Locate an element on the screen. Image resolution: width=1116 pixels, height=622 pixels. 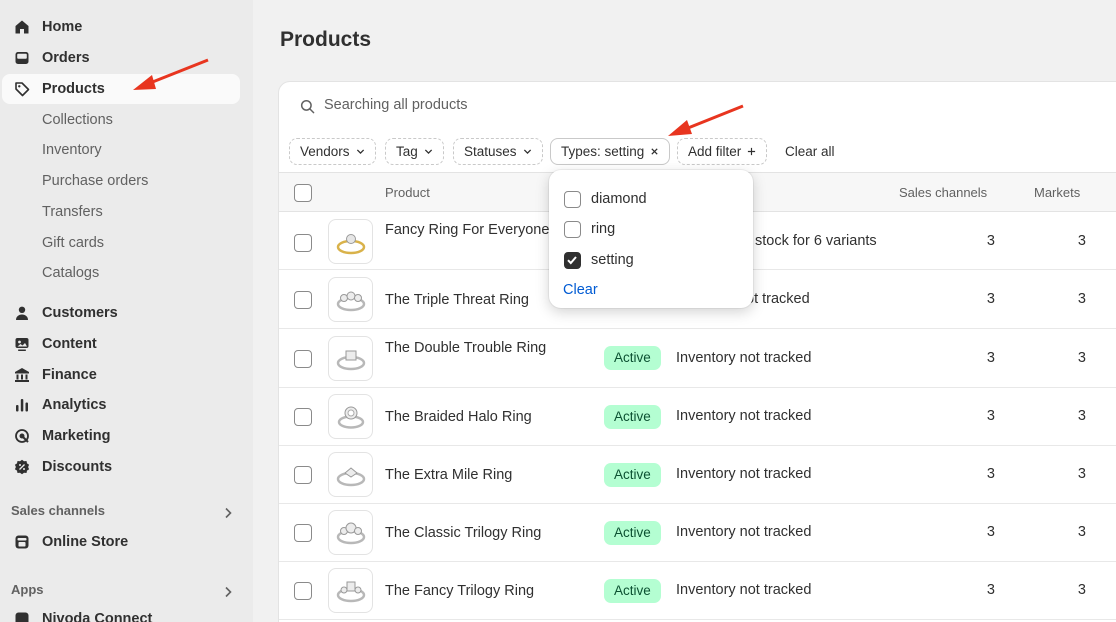
product-name: The Fancy Trilogy Ring is located at coordinates (470, 591).